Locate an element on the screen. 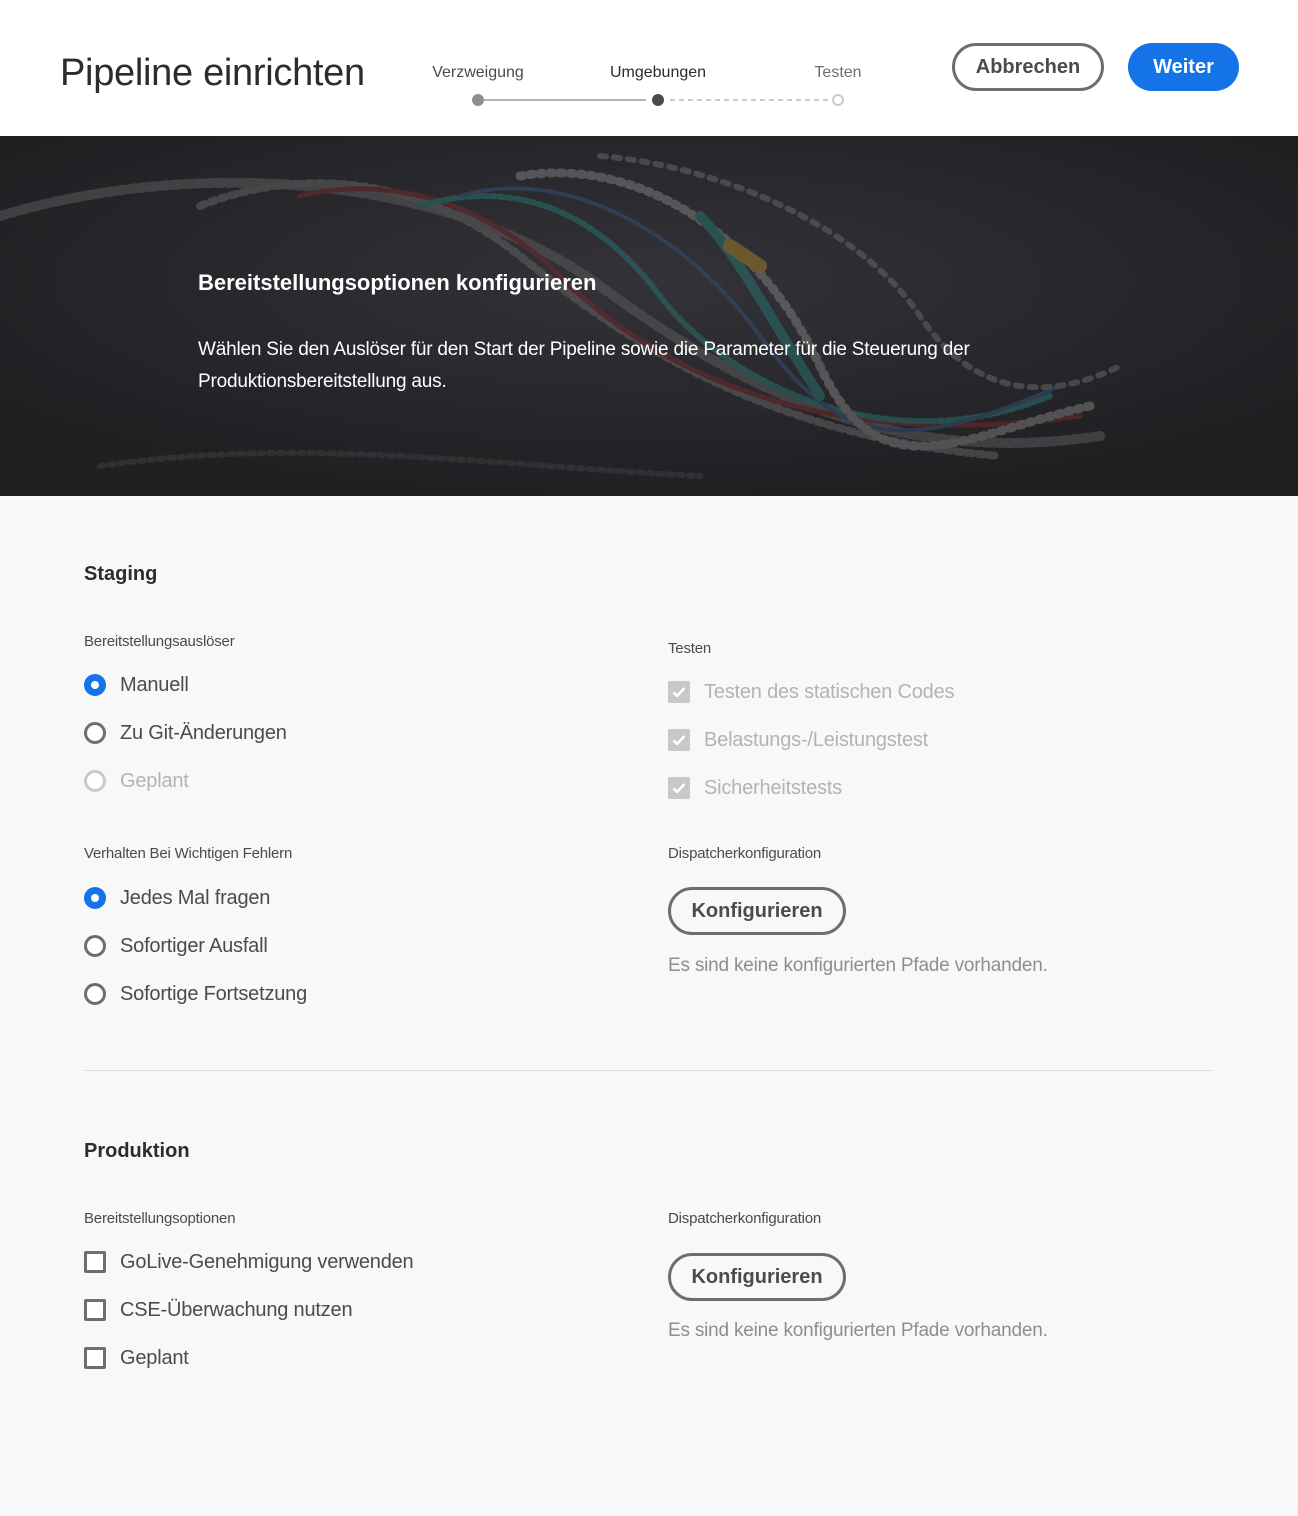  page-title: Pipeline einrichten is located at coordinates (212, 73).